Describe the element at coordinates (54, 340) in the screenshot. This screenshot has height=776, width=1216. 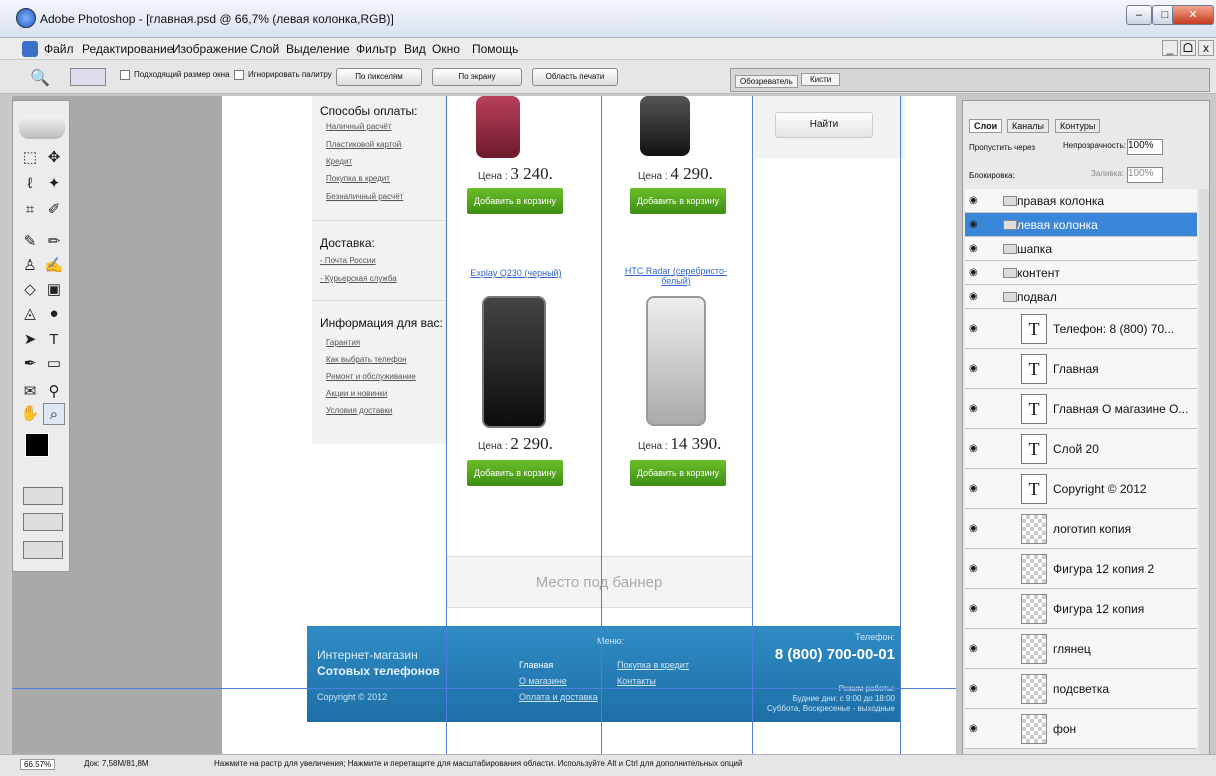
I see `type-tool-icon: T` at that location.